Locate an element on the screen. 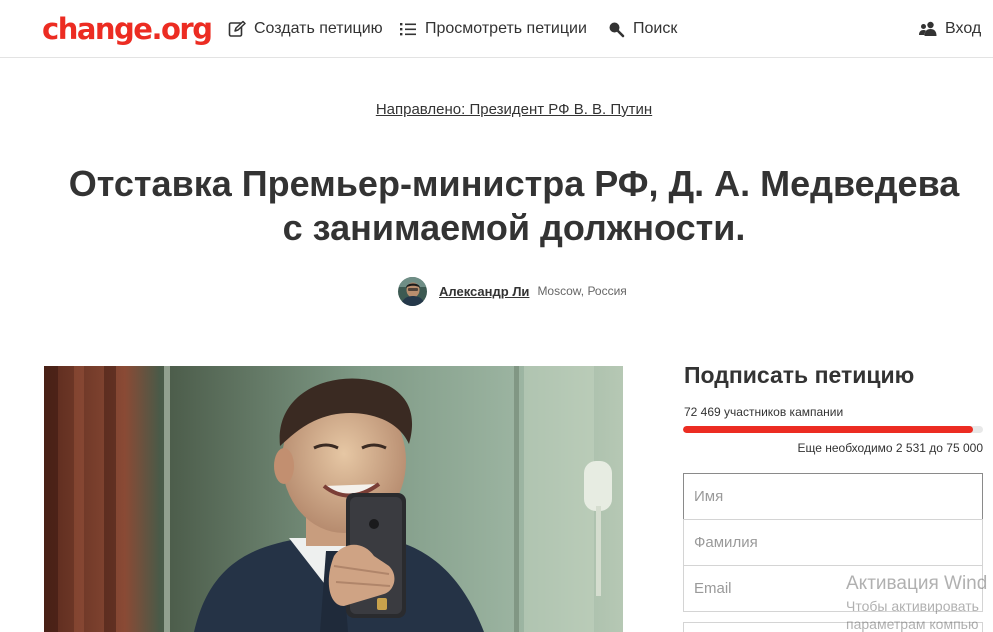 Image resolution: width=993 pixels, height=632 pixels. nav-login: Вход is located at coordinates (949, 29).